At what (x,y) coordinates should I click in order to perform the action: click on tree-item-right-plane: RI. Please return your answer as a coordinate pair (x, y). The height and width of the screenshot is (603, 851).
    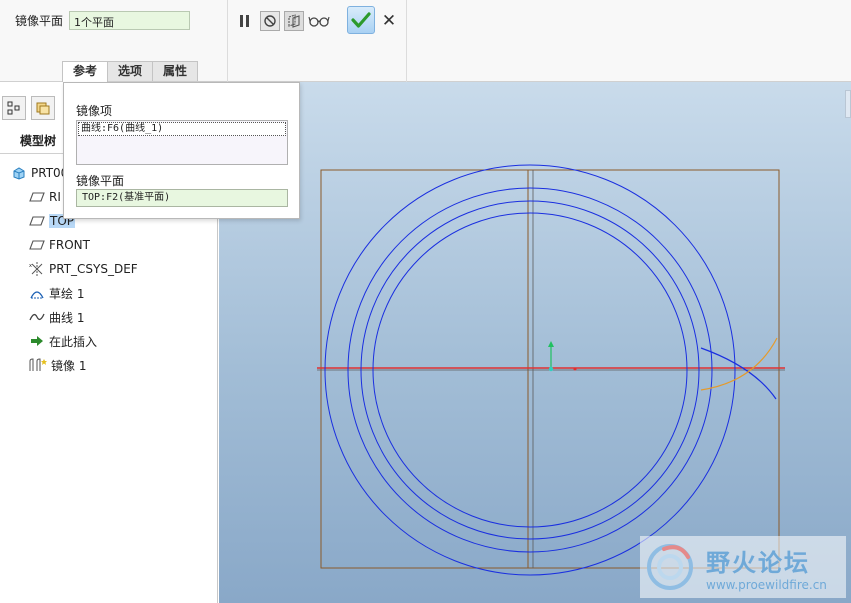
    Looking at the image, I should click on (44, 197).